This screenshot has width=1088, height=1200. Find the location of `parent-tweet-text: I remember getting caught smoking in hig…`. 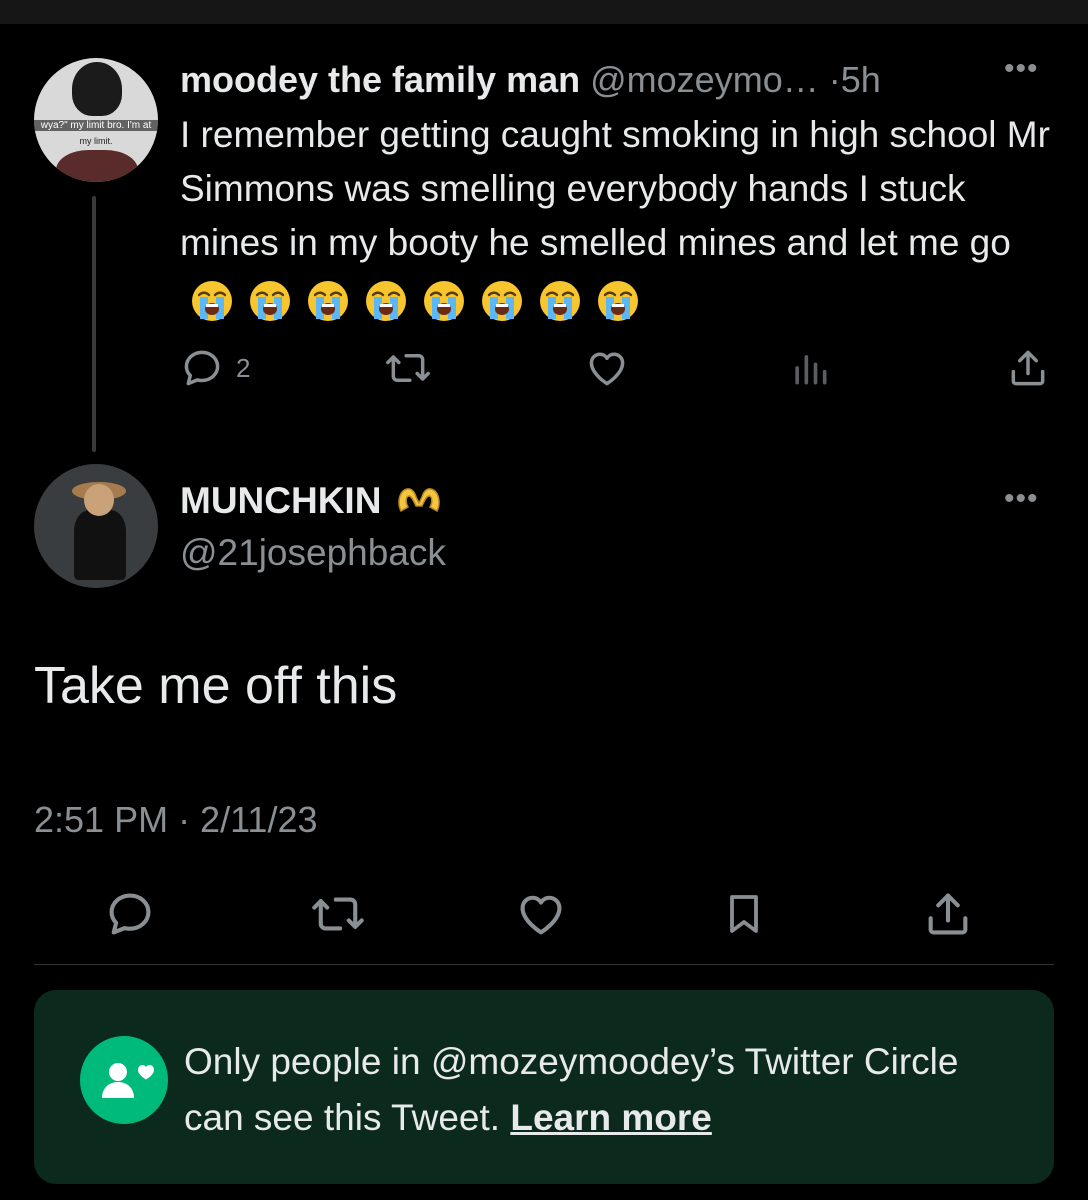

parent-tweet-text: I remember getting caught smoking in hig… is located at coordinates (615, 188).